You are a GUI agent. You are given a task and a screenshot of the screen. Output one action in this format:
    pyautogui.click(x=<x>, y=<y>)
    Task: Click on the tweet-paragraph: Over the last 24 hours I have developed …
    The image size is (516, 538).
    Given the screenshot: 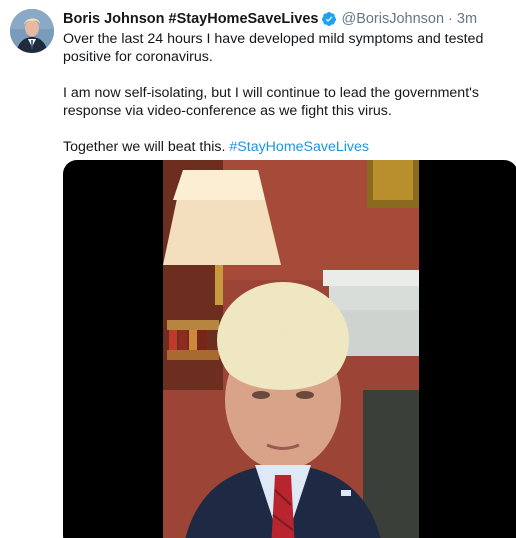 What is the action you would take?
    pyautogui.click(x=273, y=48)
    